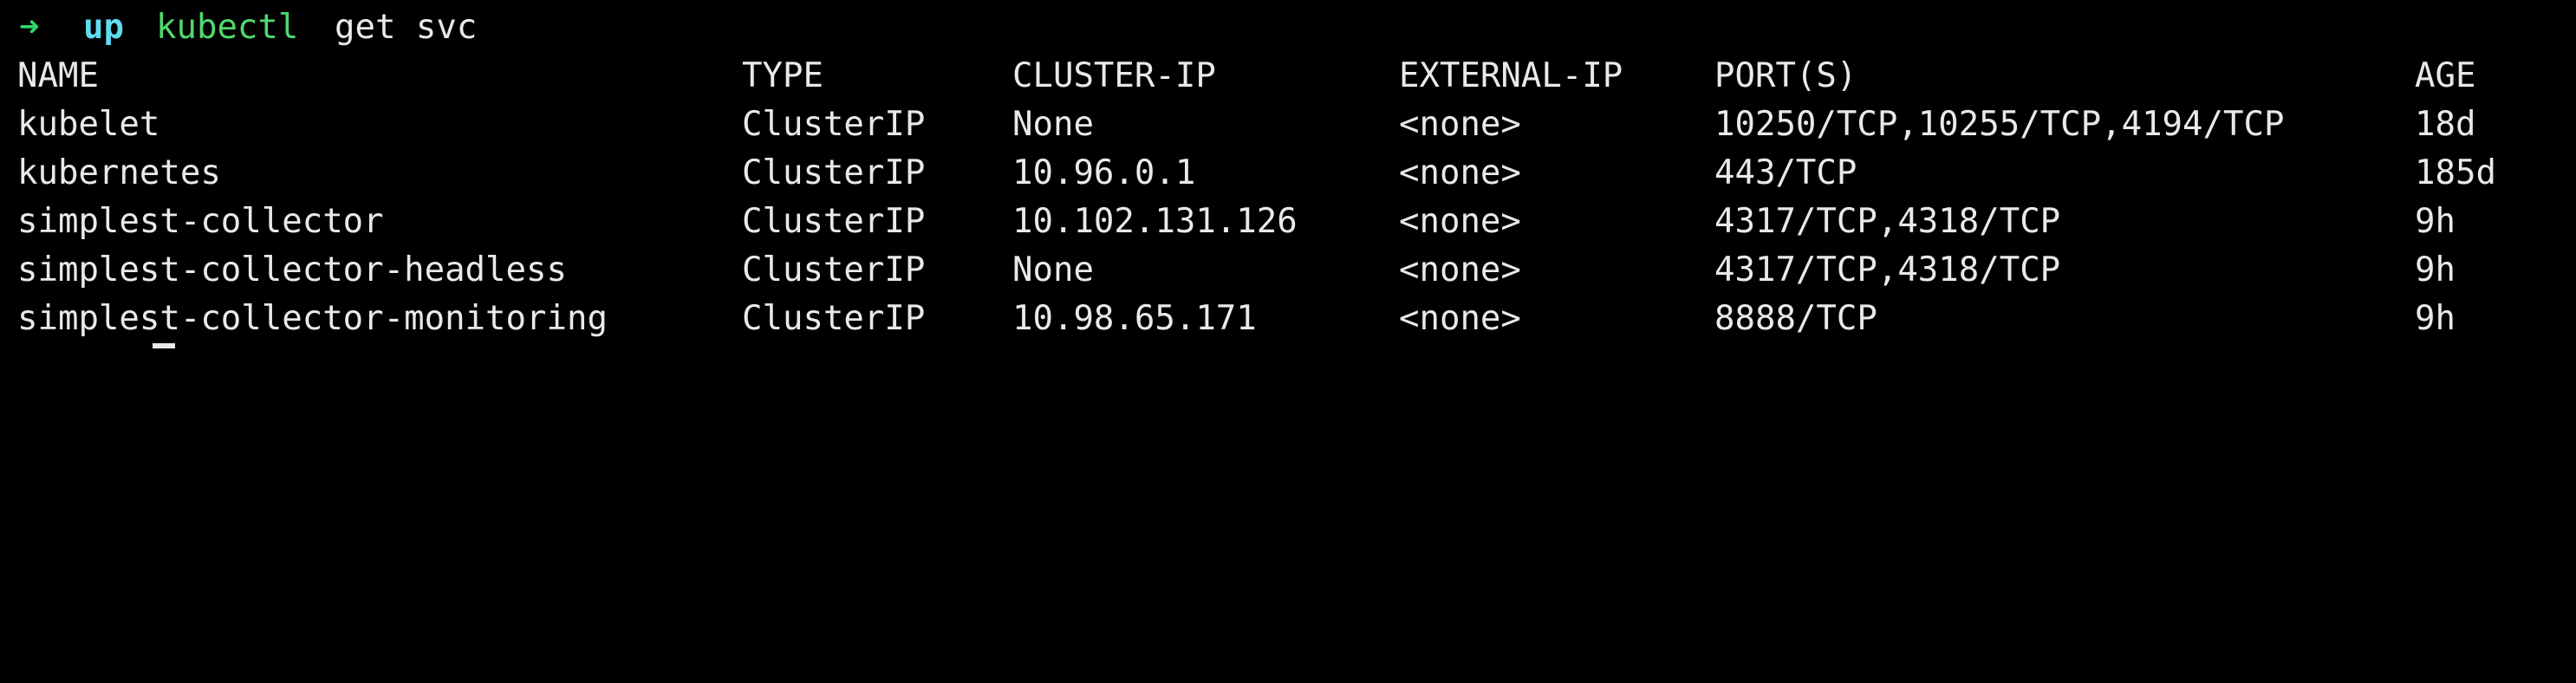 The width and height of the screenshot is (2576, 683). Describe the element at coordinates (406, 27) in the screenshot. I see `command-args: get svc` at that location.